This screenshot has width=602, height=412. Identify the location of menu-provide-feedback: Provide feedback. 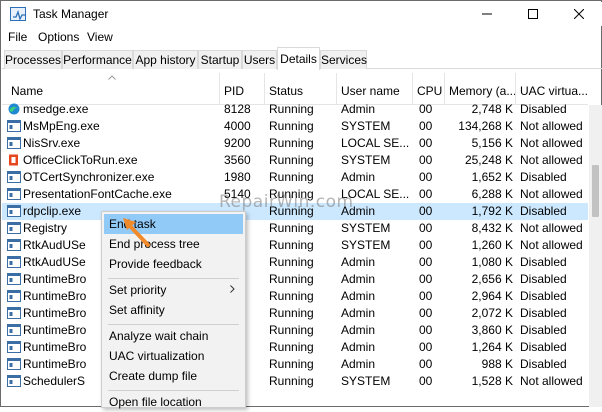
(173, 264).